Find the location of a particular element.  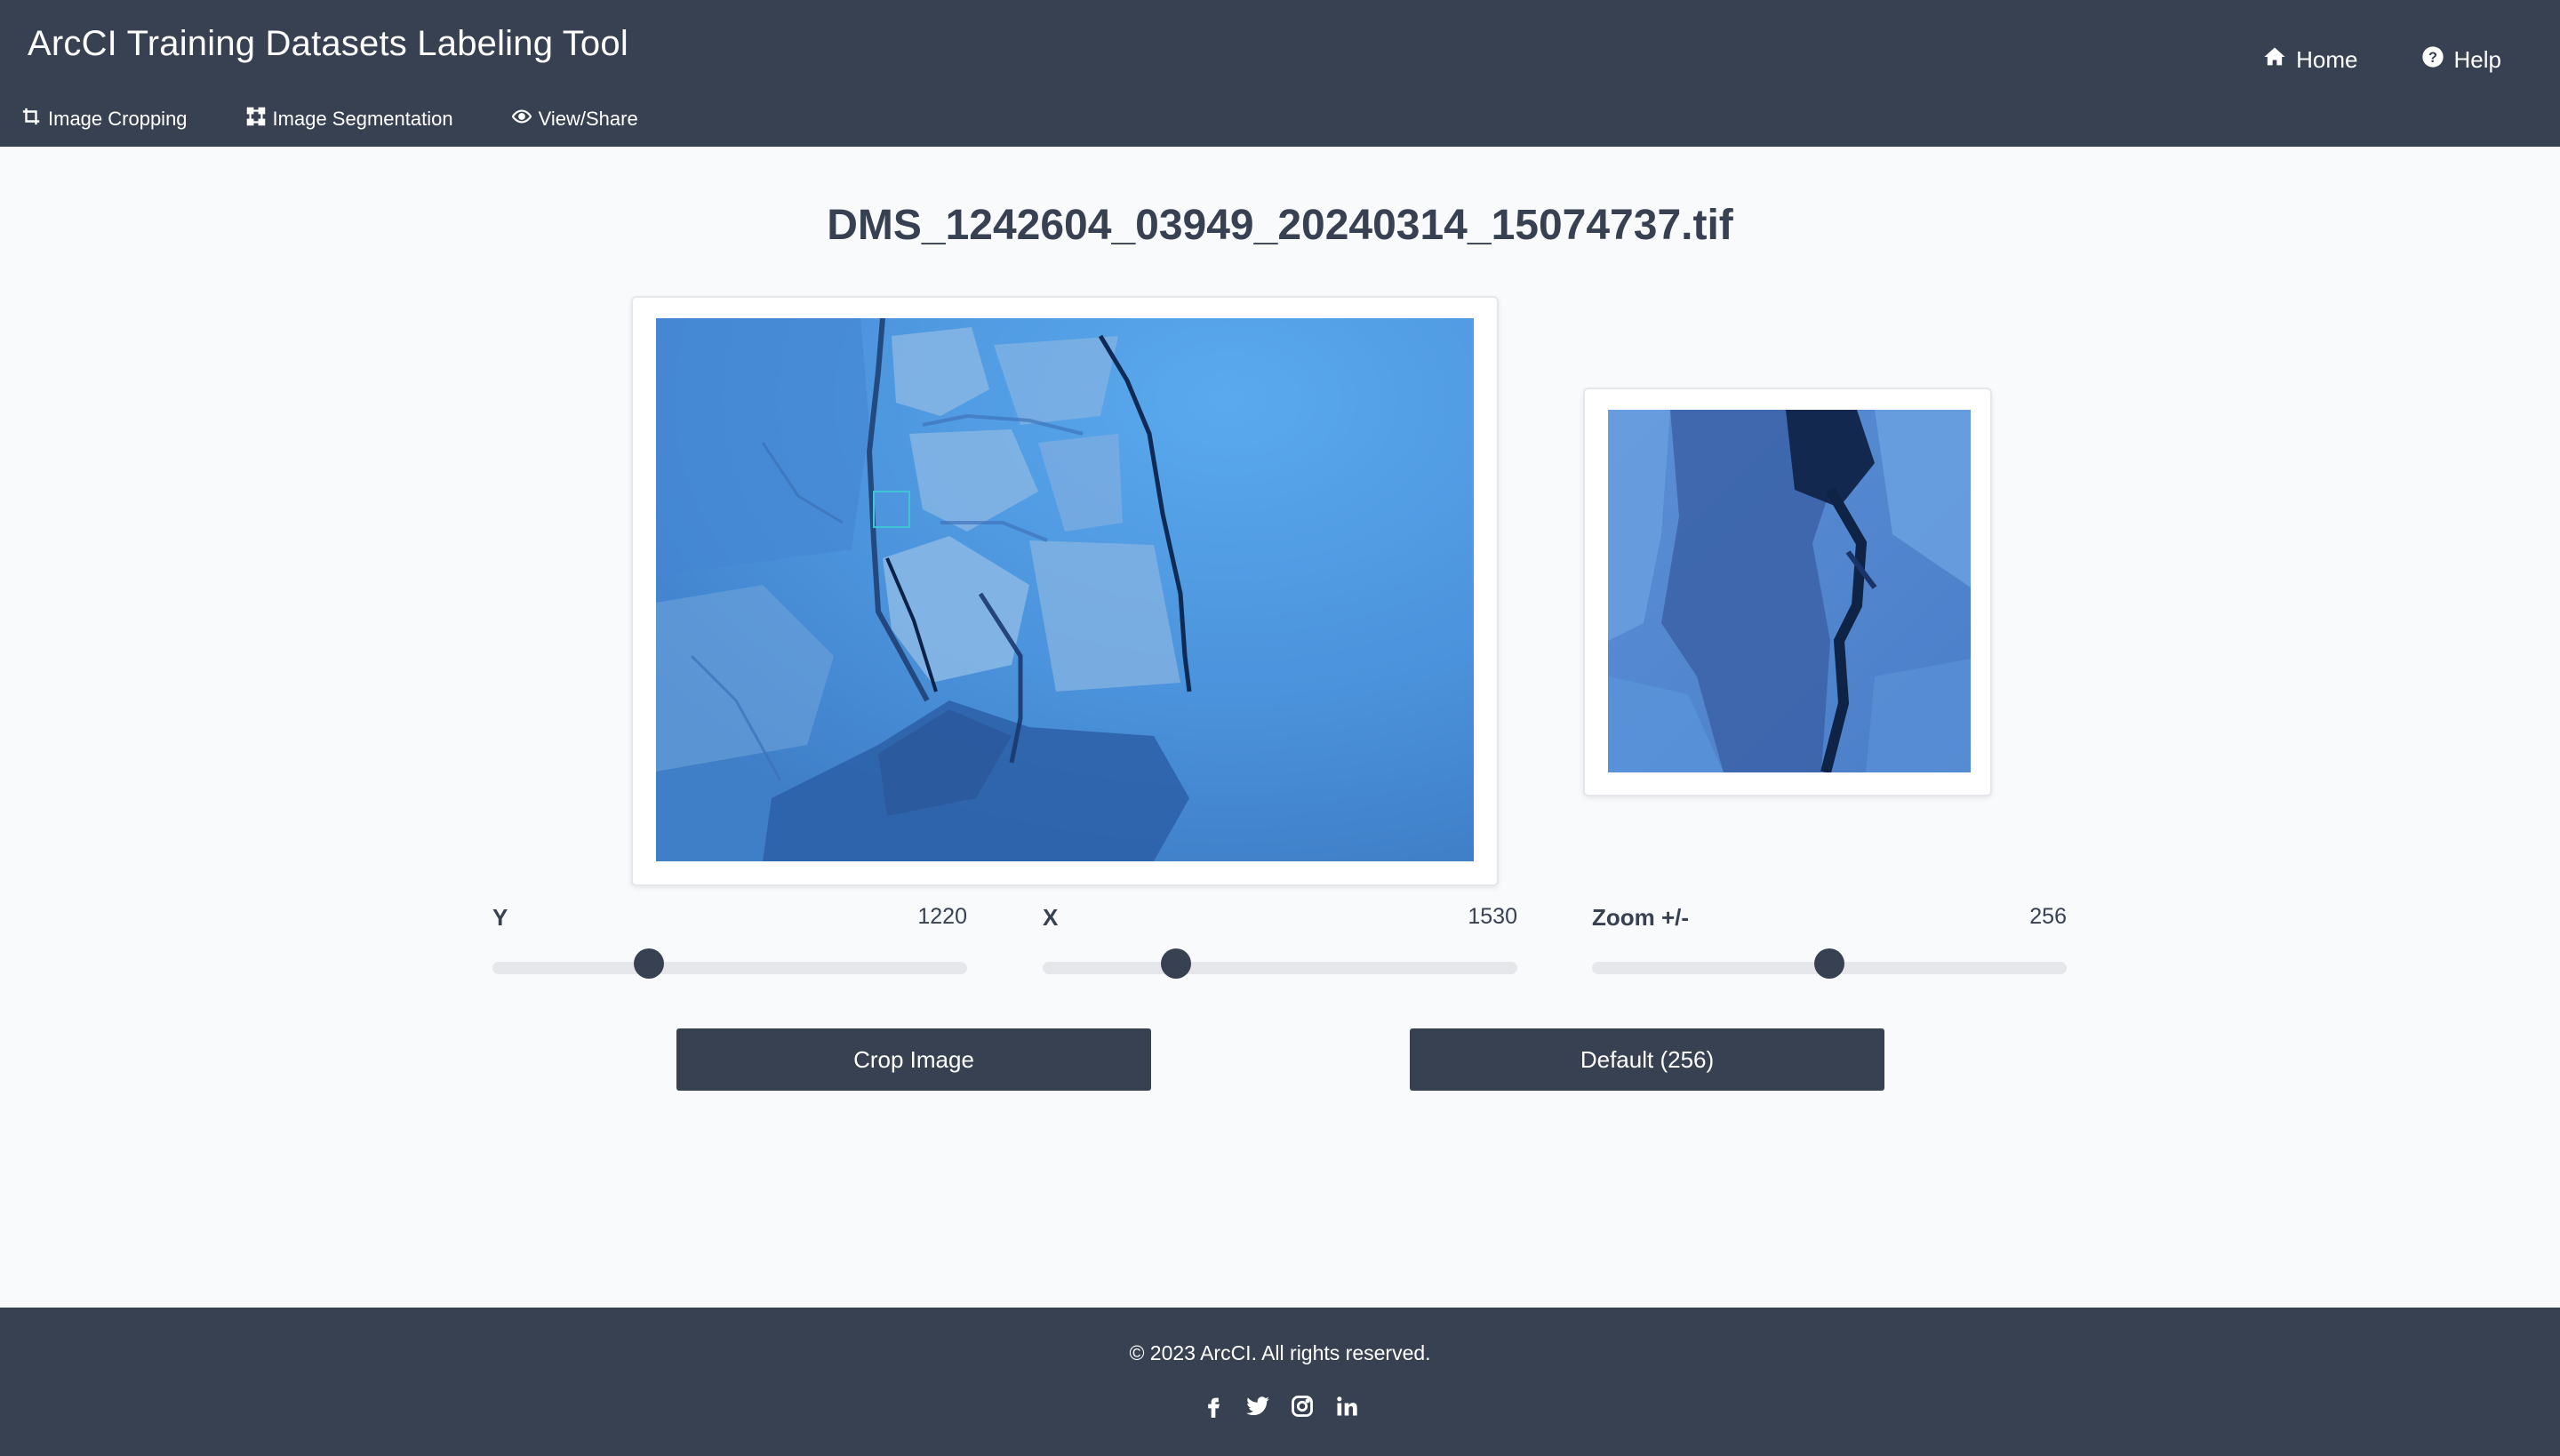

nav-image-segmentation-label: Image Segmentation is located at coordinates (362, 119).